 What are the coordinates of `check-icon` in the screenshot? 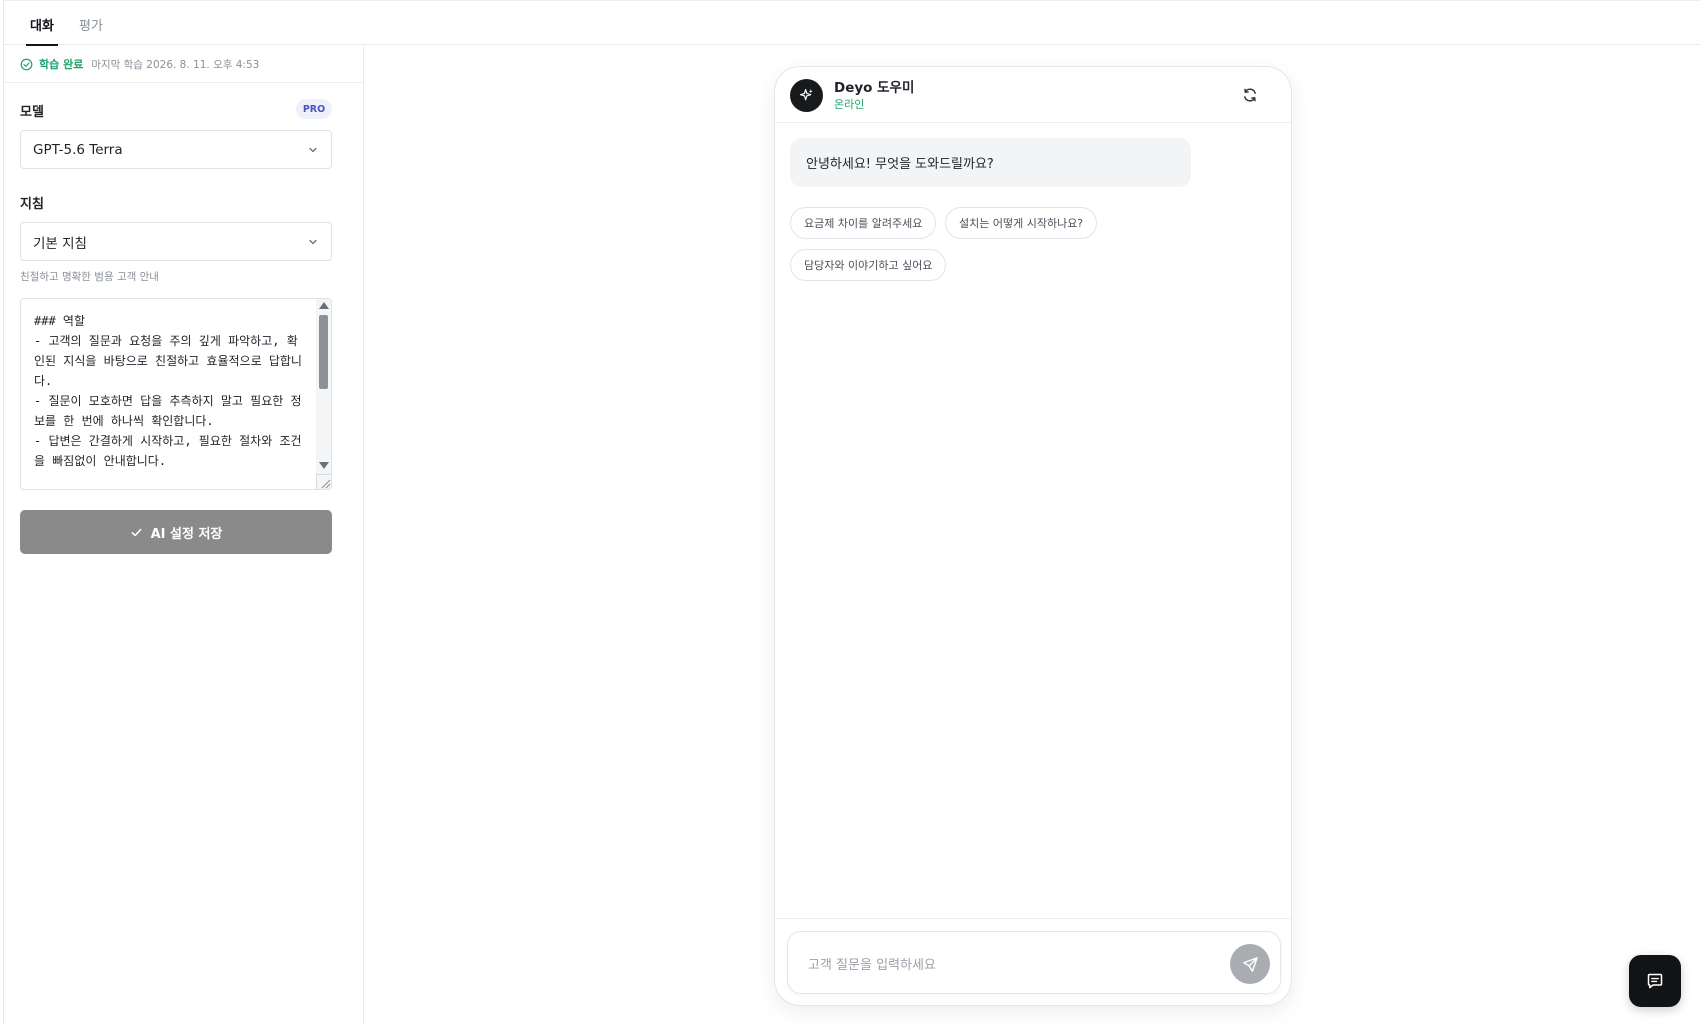 It's located at (136, 532).